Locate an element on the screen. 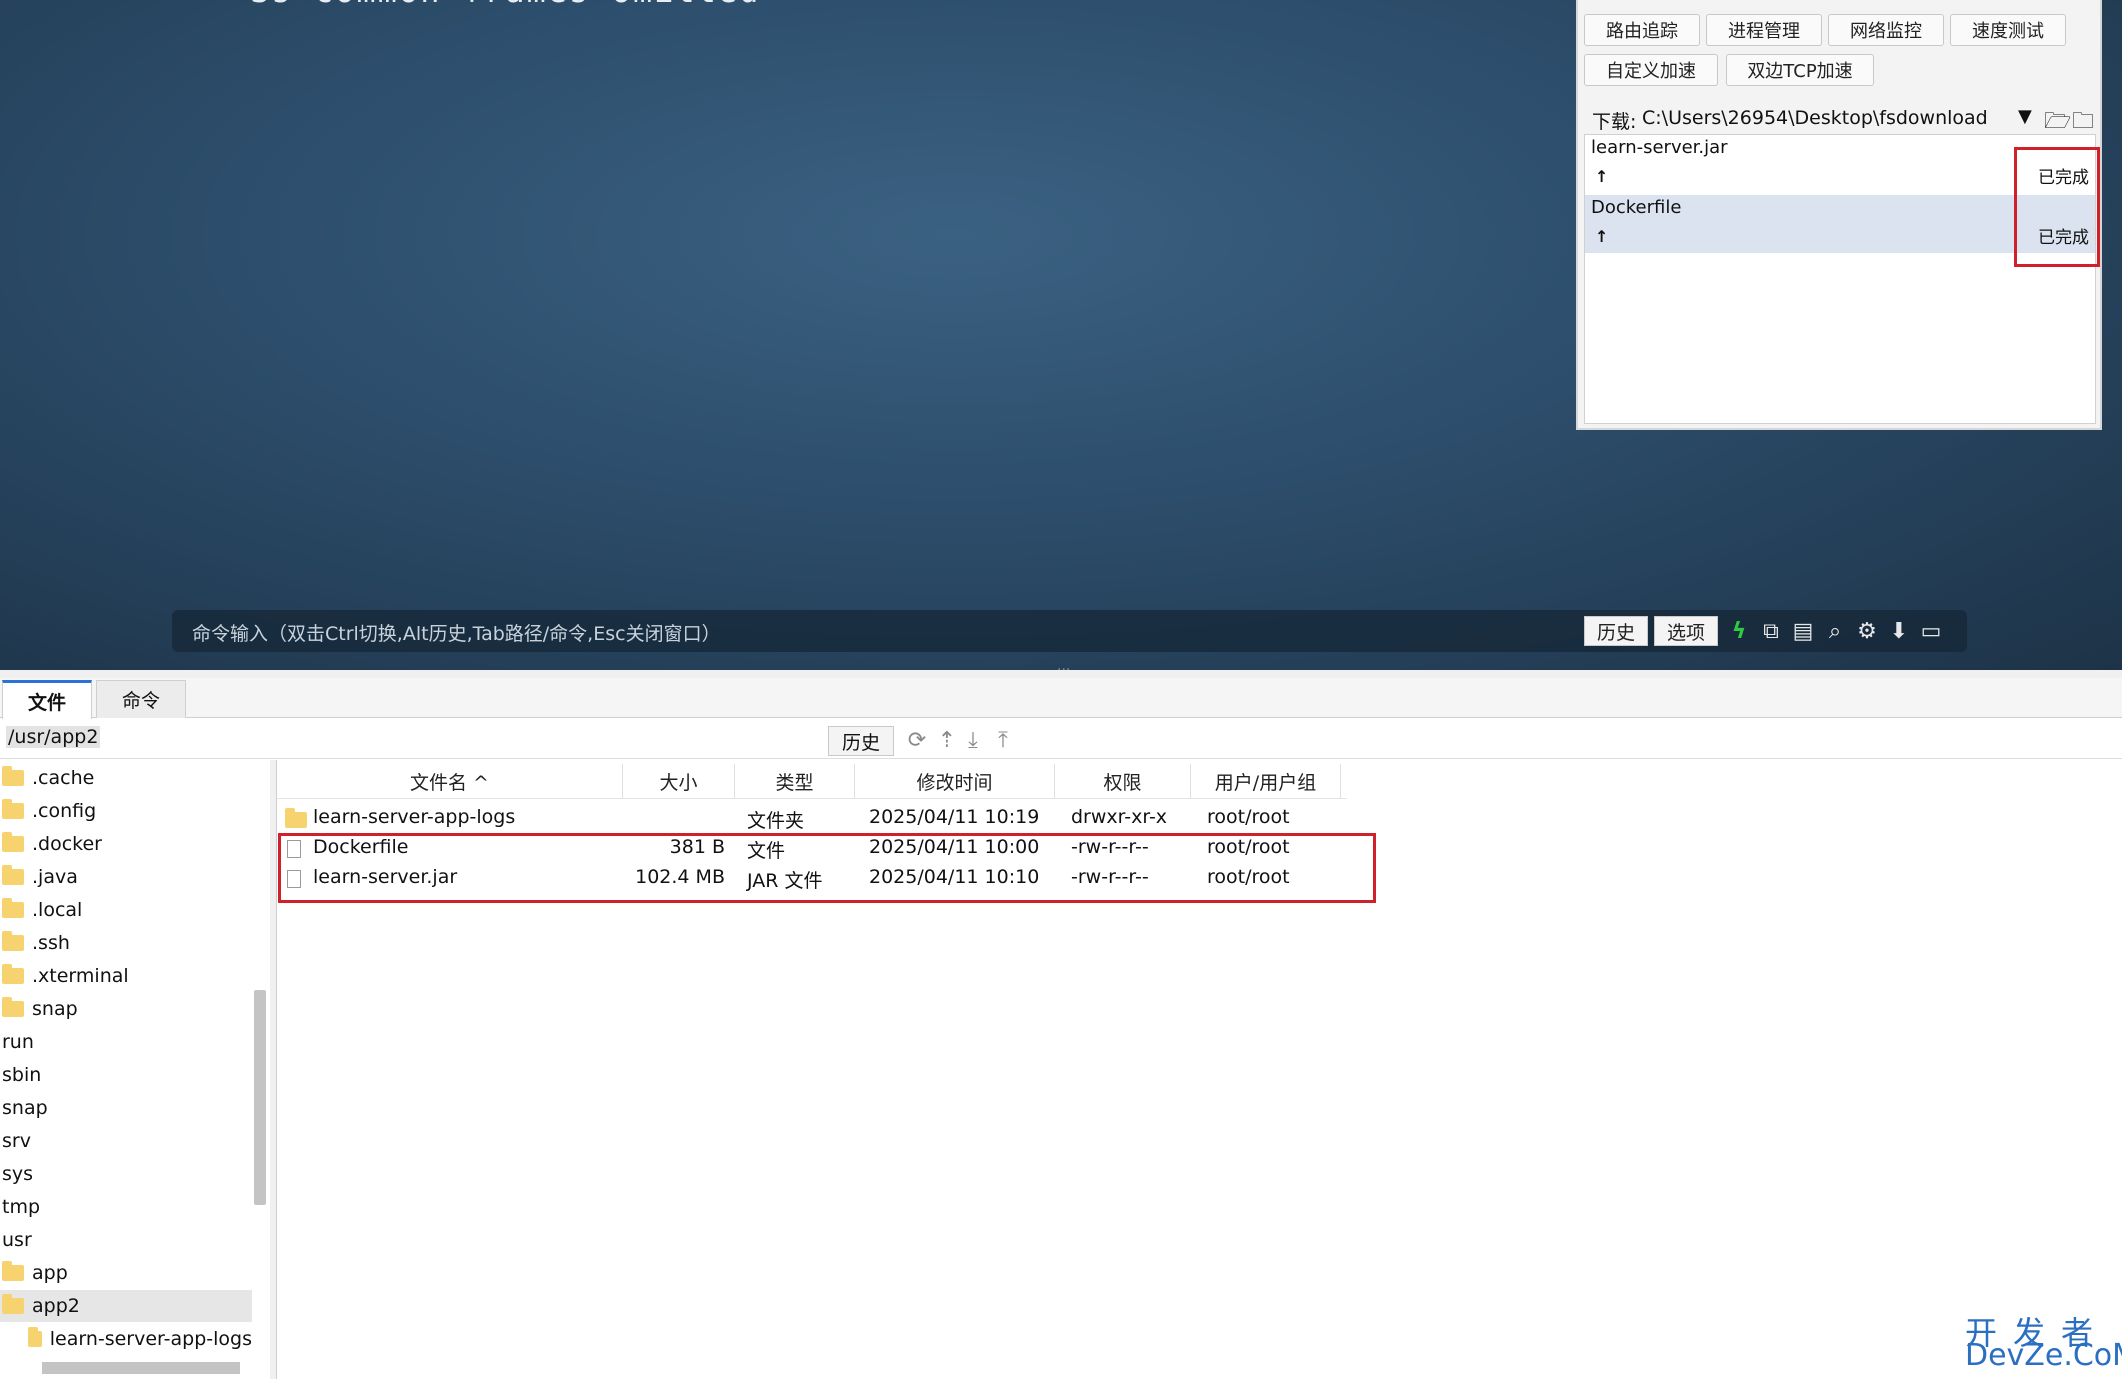 This screenshot has height=1379, width=2122. tree-item-label: learn-server-app-logs is located at coordinates (150, 1339).